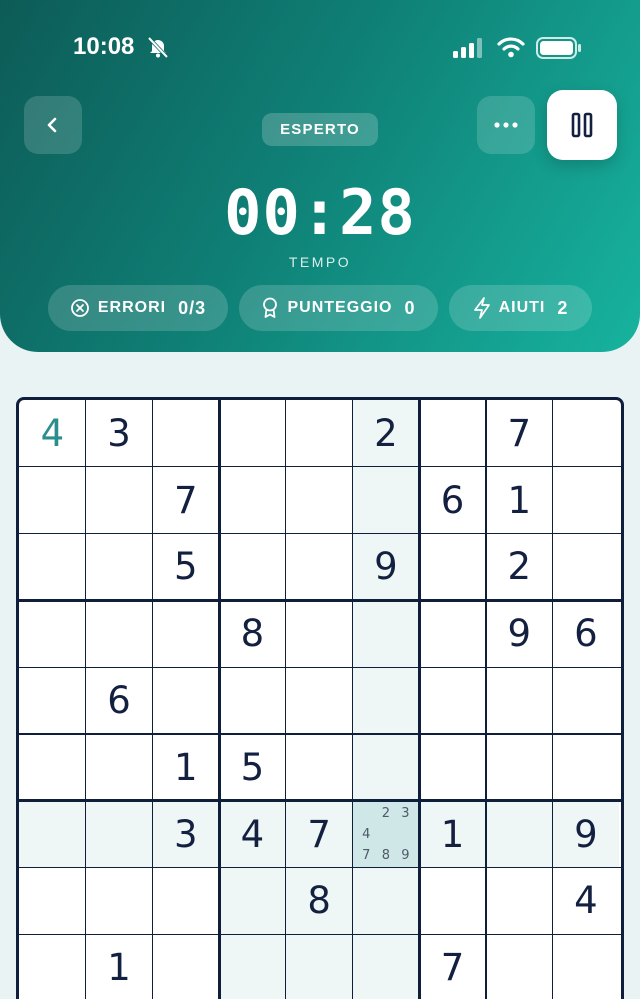 The width and height of the screenshot is (640, 999). Describe the element at coordinates (319, 700) in the screenshot. I see `sudoku-cell-r5-c5` at that location.